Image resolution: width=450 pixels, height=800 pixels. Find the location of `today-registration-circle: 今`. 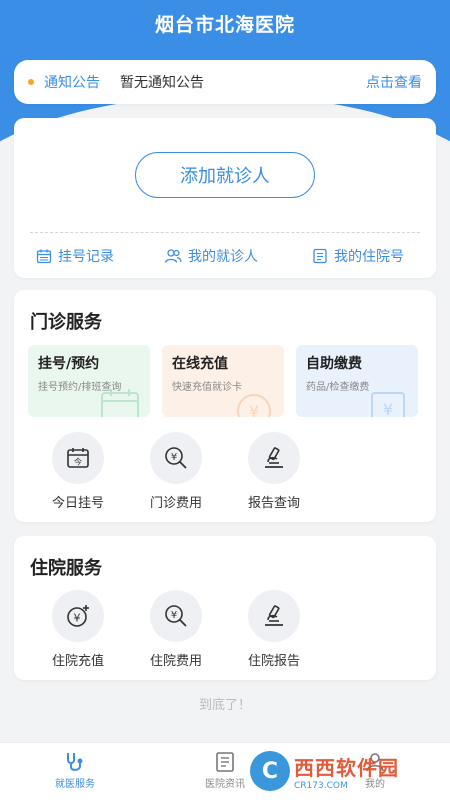

today-registration-circle: 今 is located at coordinates (78, 458).